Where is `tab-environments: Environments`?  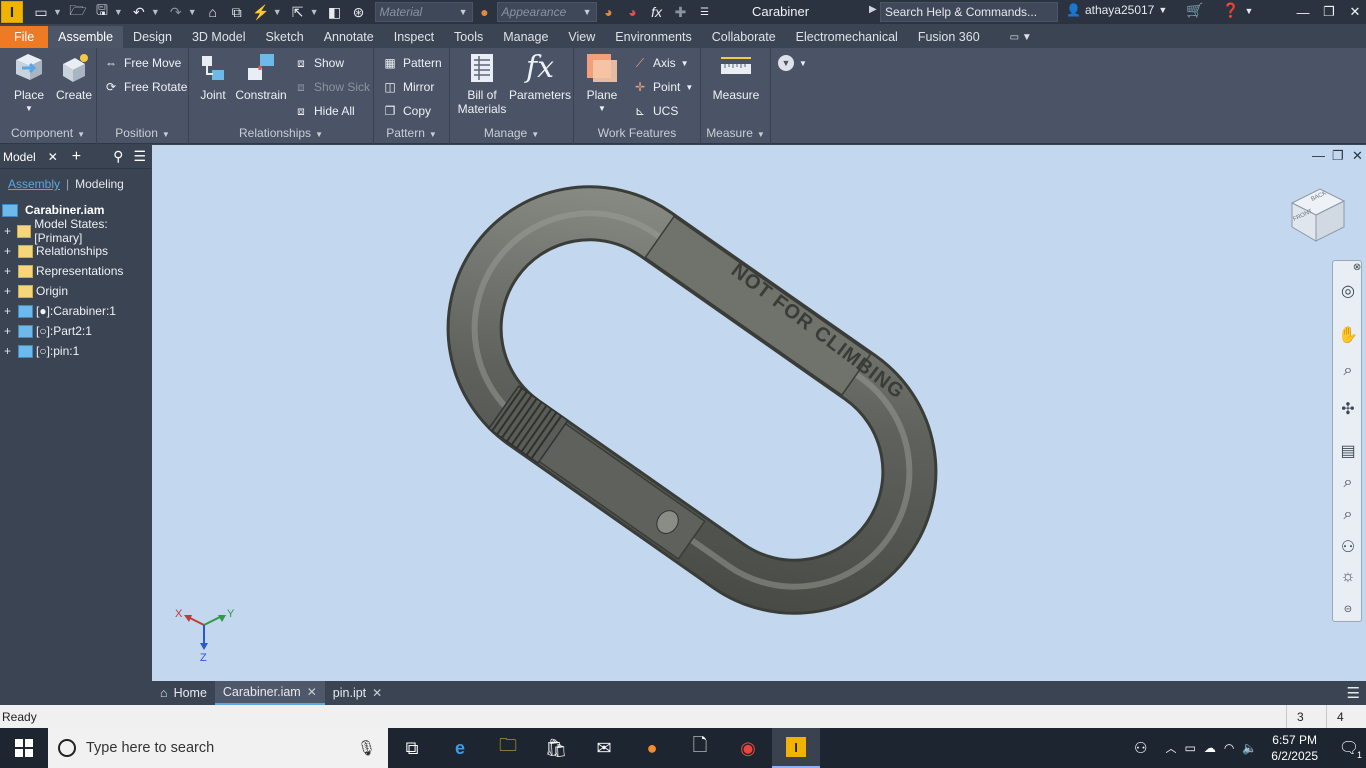
tab-environments: Environments is located at coordinates (653, 37).